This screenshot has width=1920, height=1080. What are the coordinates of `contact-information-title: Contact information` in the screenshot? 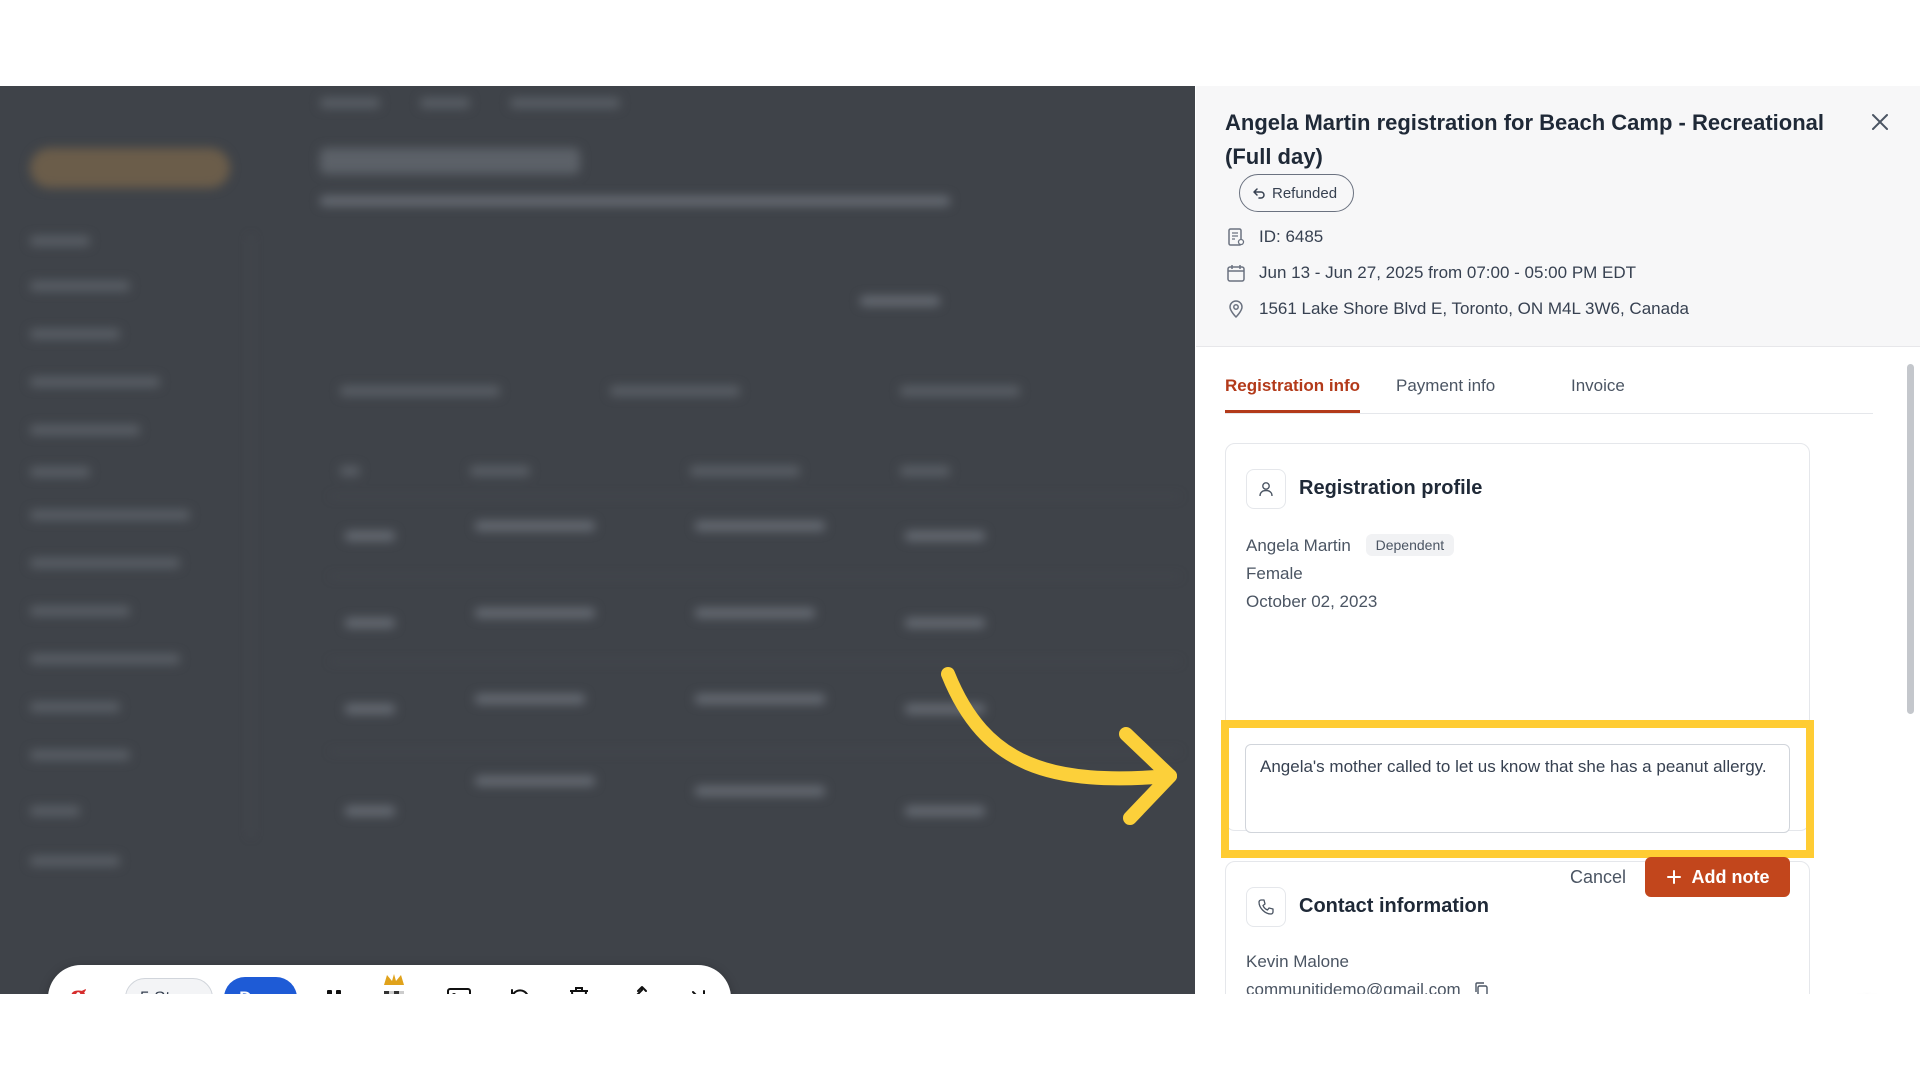 It's located at (1394, 906).